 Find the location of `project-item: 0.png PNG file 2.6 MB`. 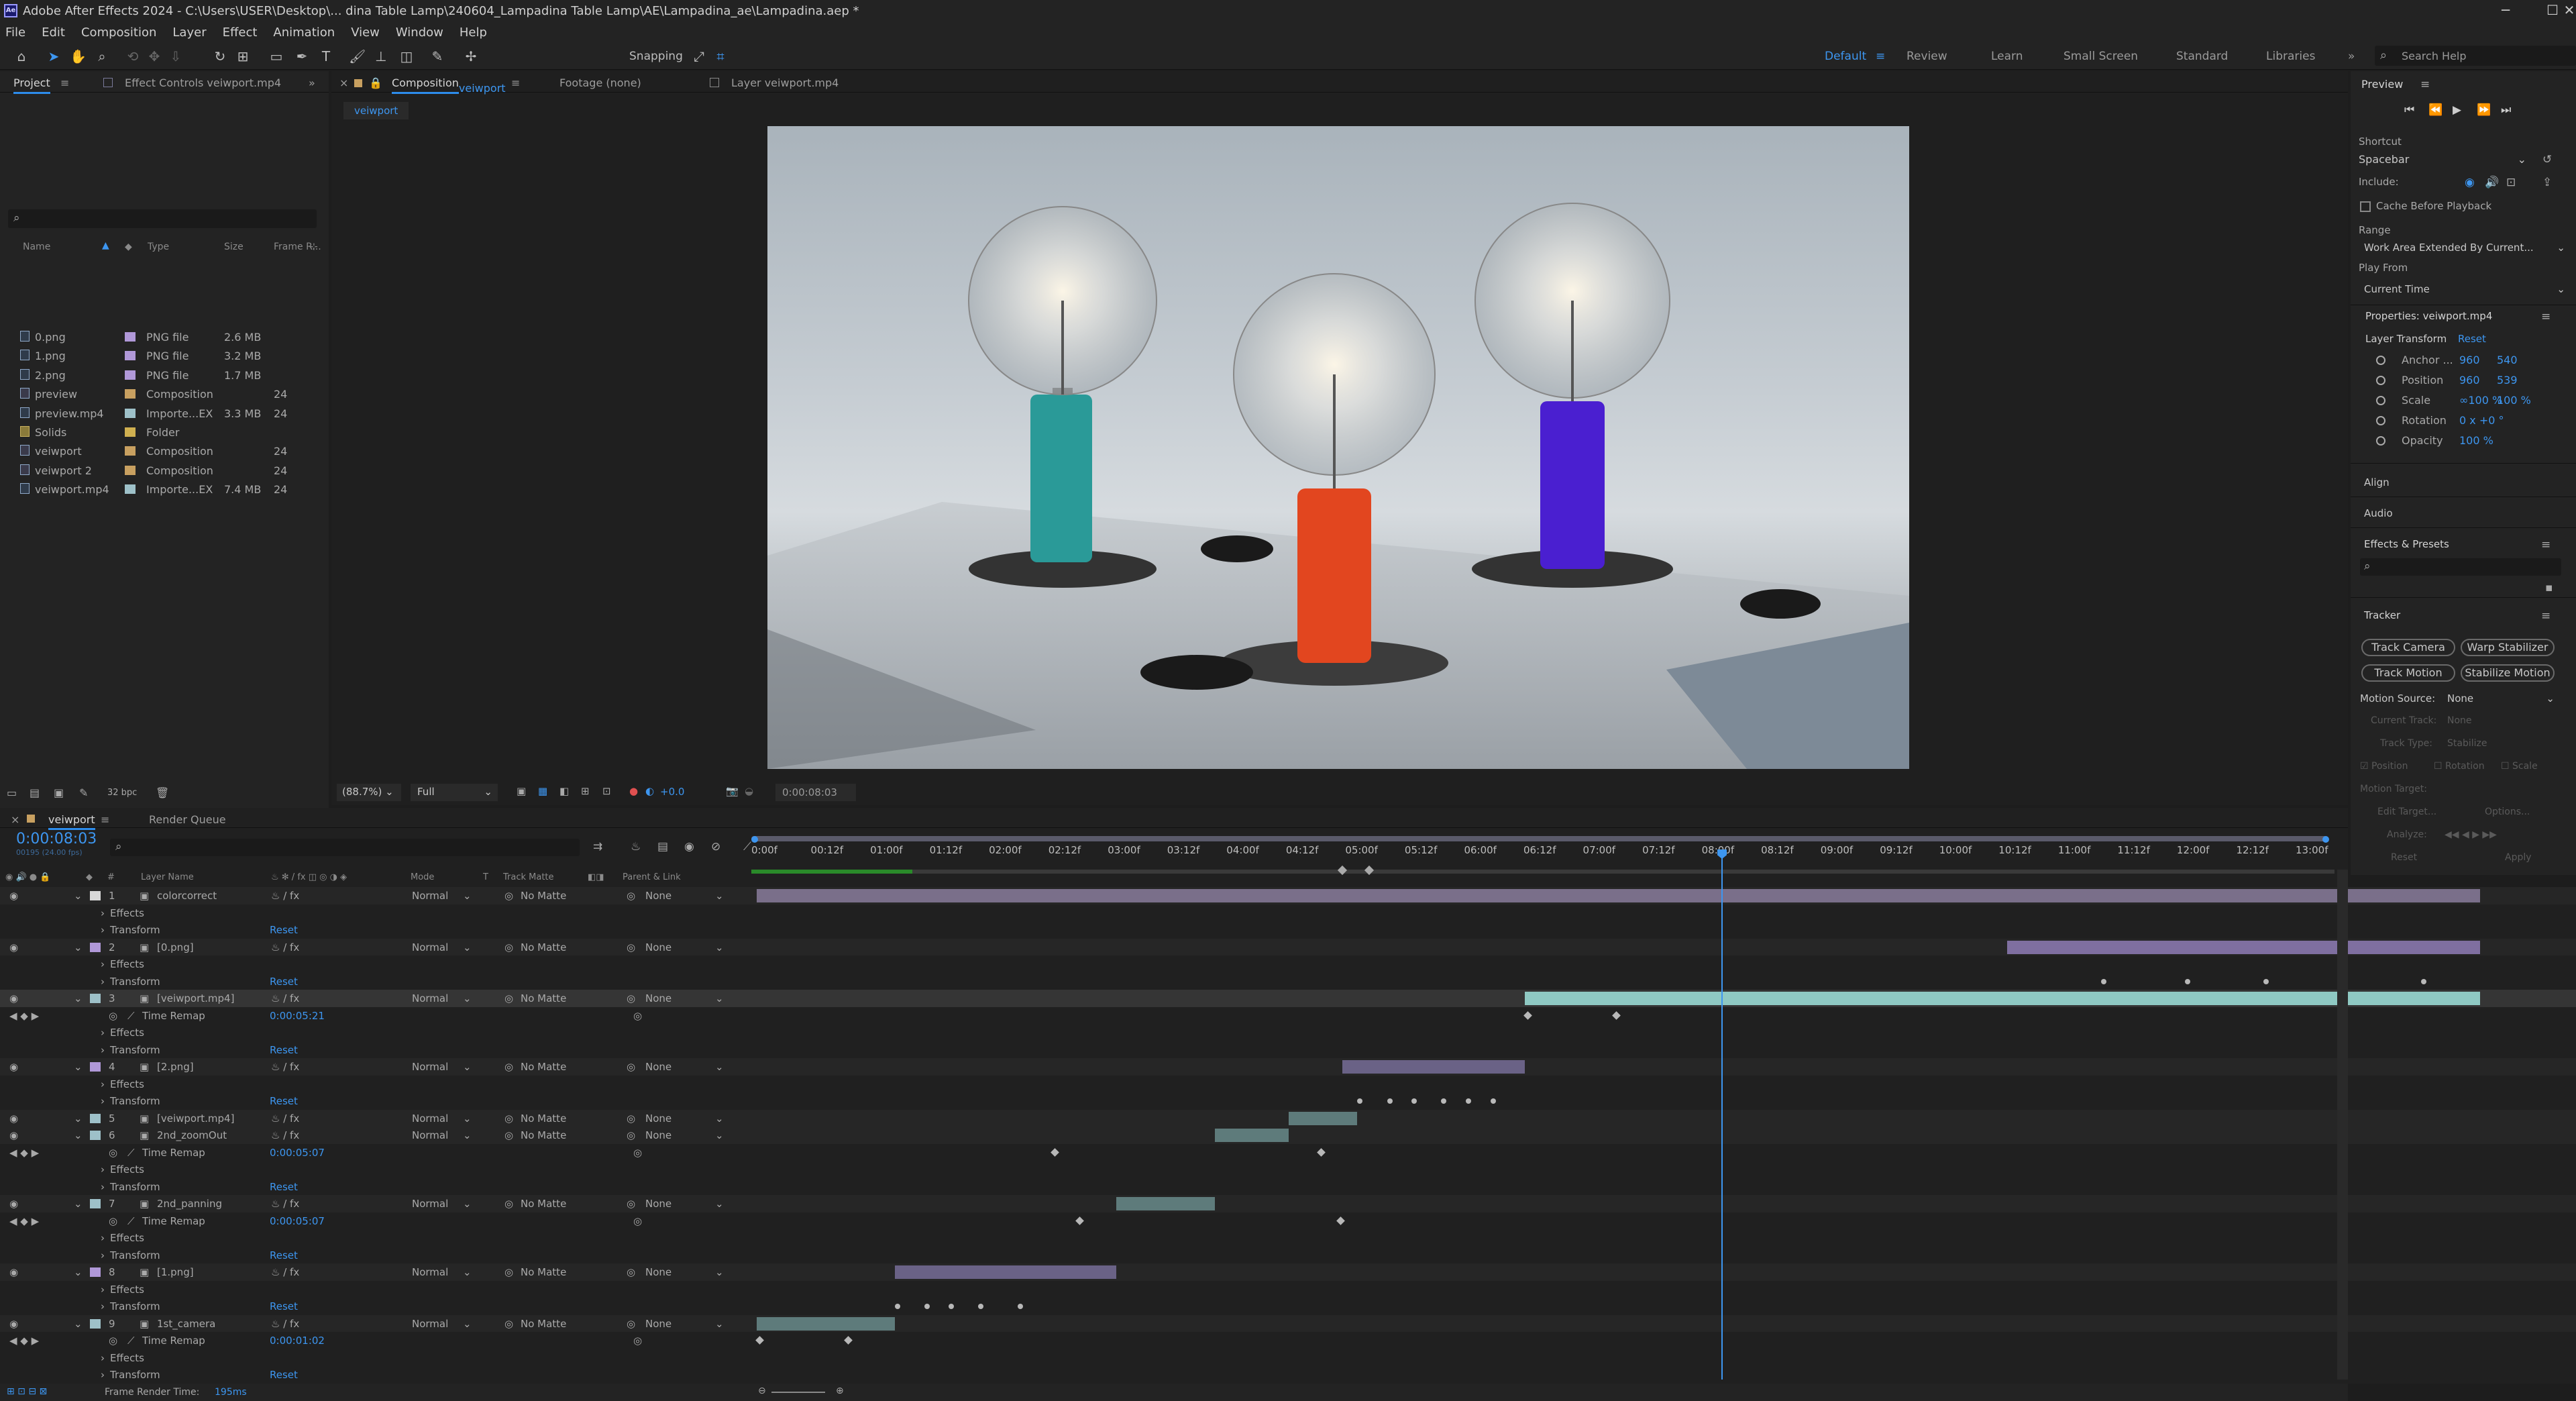

project-item: 0.png PNG file 2.6 MB is located at coordinates (164, 336).